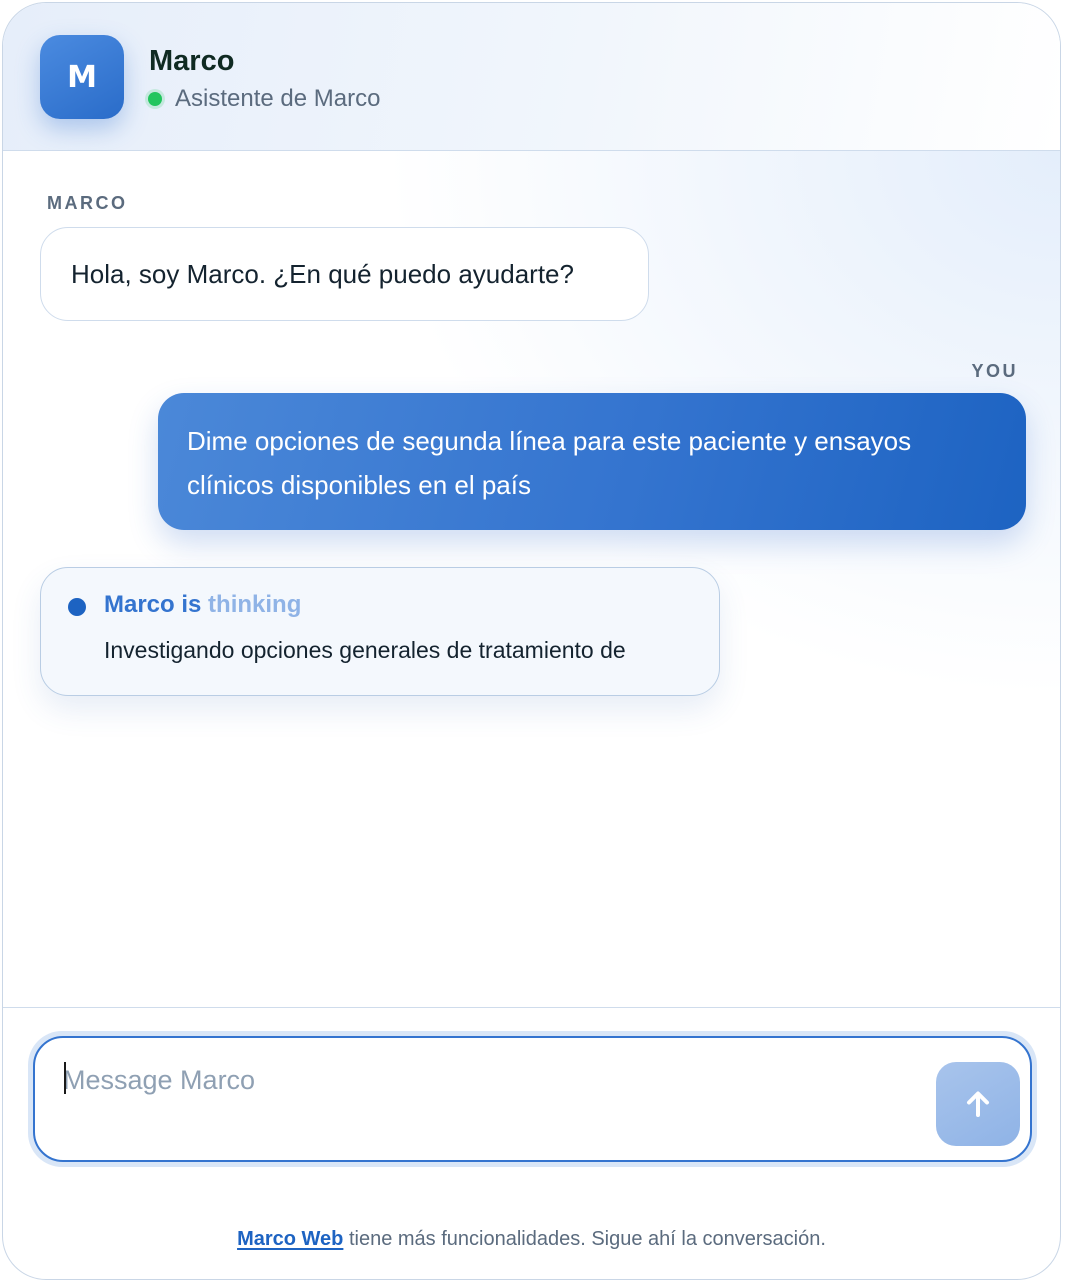  What do you see at coordinates (192, 61) in the screenshot?
I see `assistant-name: Marco` at bounding box center [192, 61].